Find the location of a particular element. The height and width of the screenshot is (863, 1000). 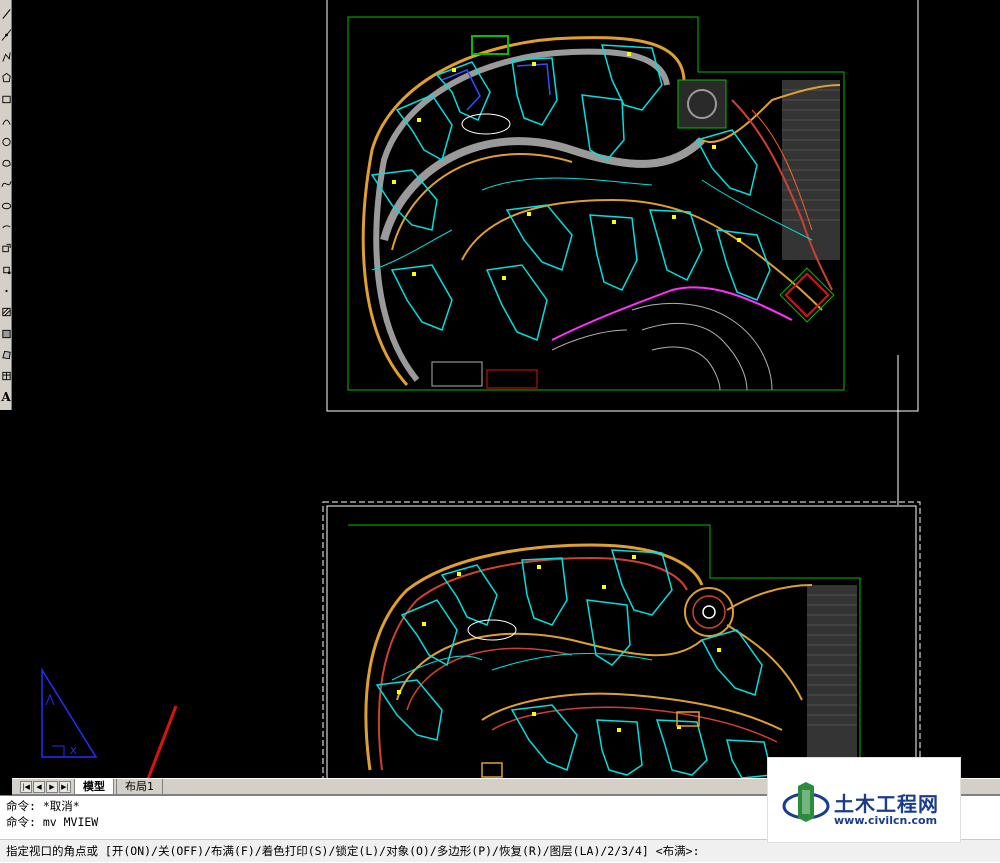

revision-cloud-icon is located at coordinates (6, 163).